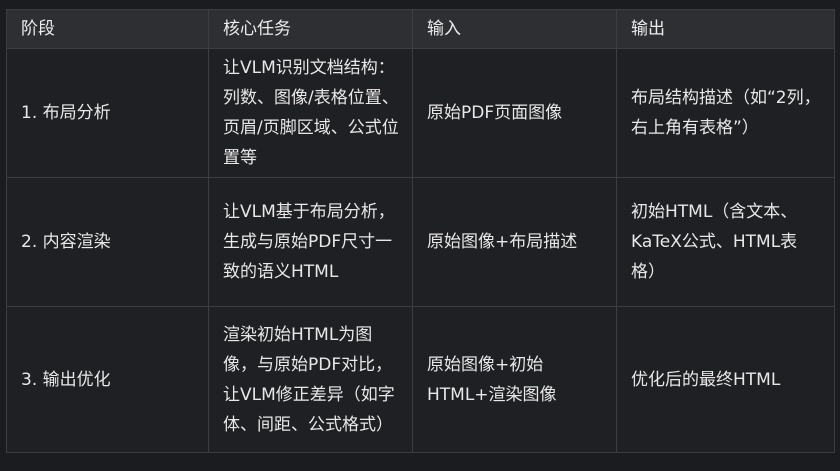 Image resolution: width=840 pixels, height=471 pixels. I want to click on cell-stage: 2. 内容渲染, so click(107, 242).